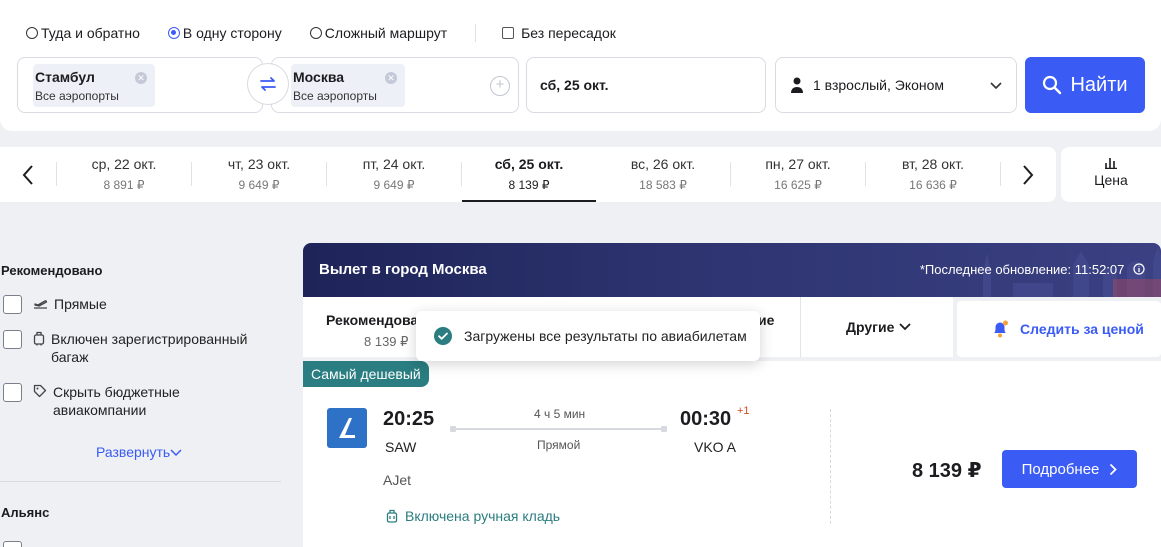 The height and width of the screenshot is (547, 1161). What do you see at coordinates (386, 341) in the screenshot?
I see `sort-recommended-price: 8 139 ₽` at bounding box center [386, 341].